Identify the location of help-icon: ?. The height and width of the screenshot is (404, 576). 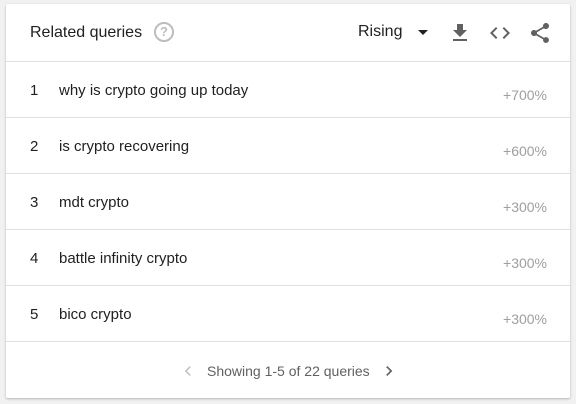
(164, 32).